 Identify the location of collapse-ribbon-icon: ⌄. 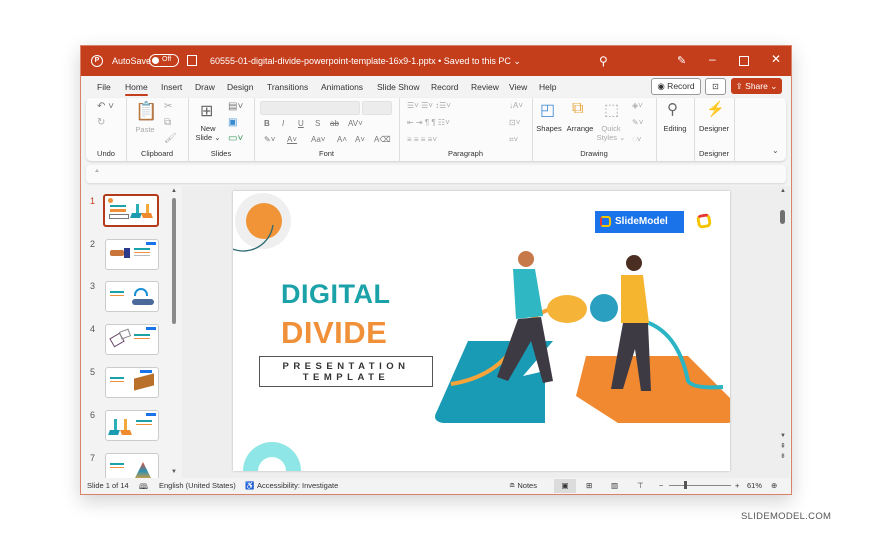
(775, 150).